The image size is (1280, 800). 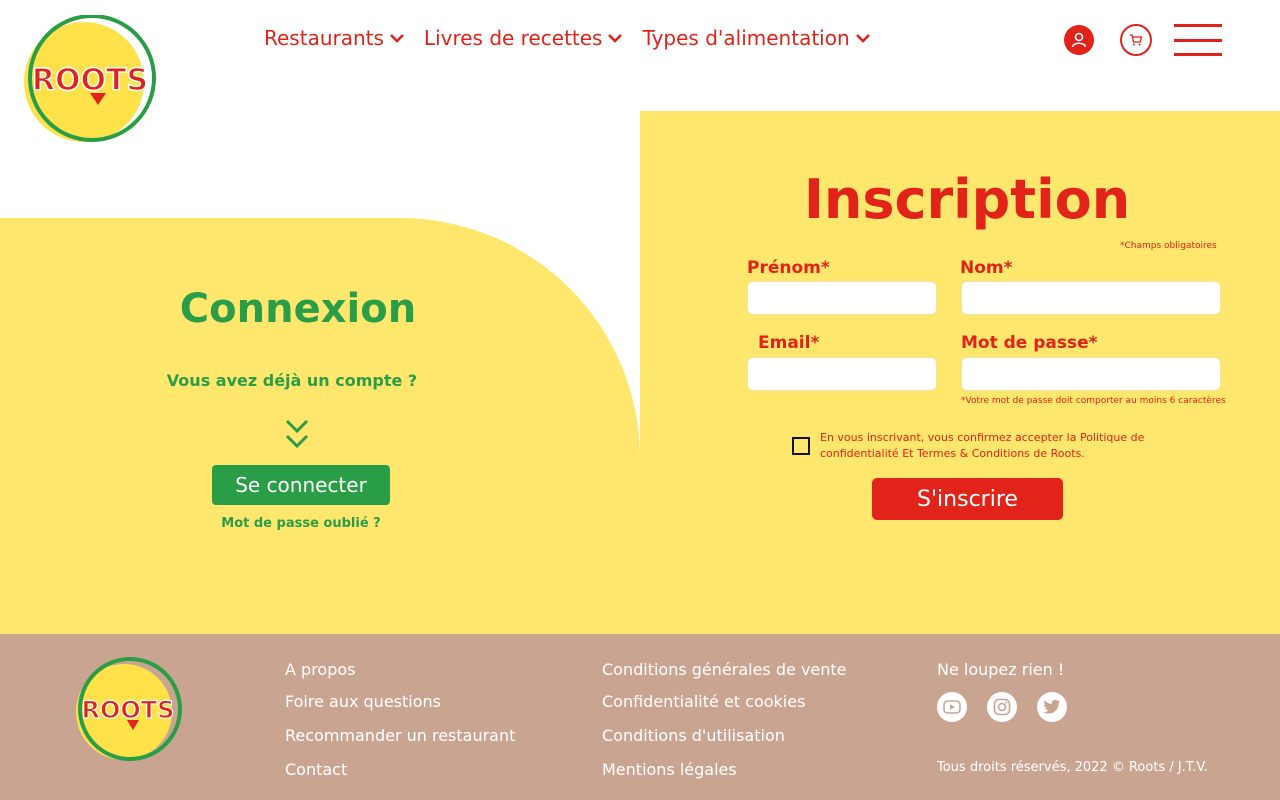 What do you see at coordinates (320, 669) in the screenshot?
I see `footer-link-about: A propos` at bounding box center [320, 669].